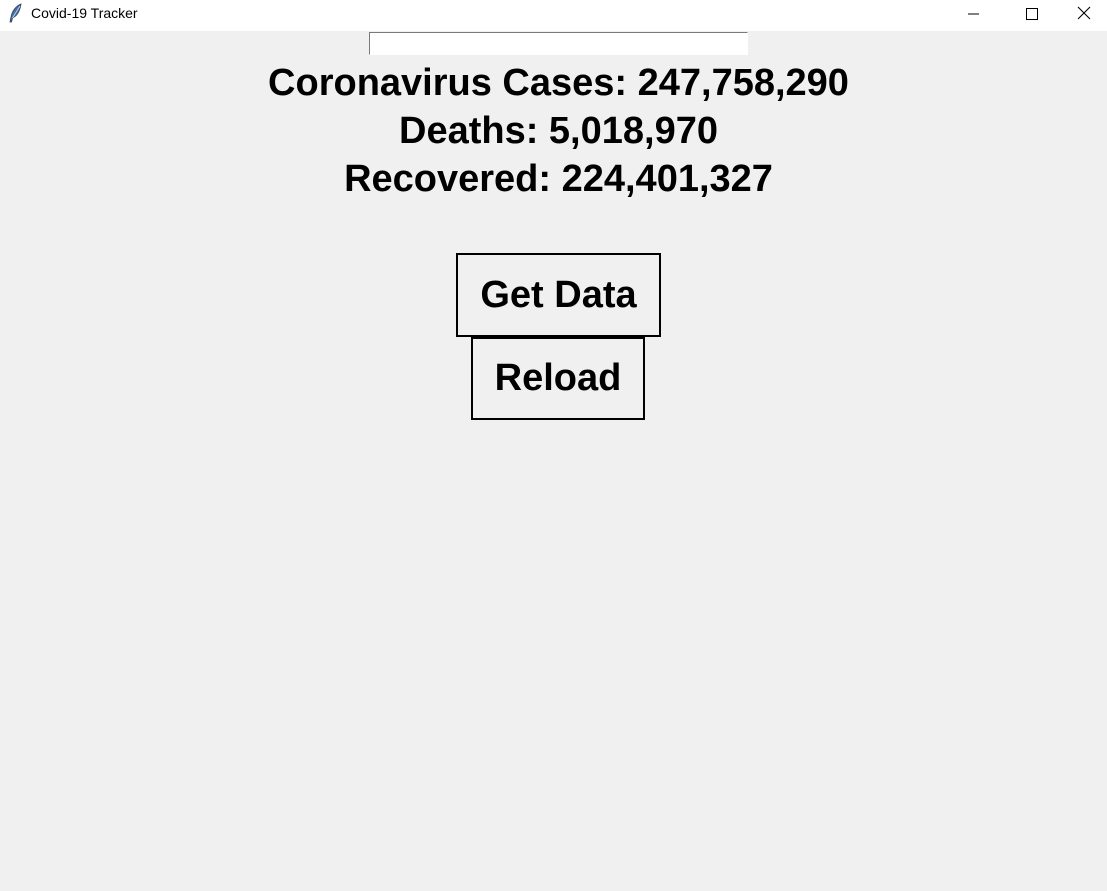  Describe the element at coordinates (84, 13) in the screenshot. I see `window-title: Covid-19 Tracker` at that location.